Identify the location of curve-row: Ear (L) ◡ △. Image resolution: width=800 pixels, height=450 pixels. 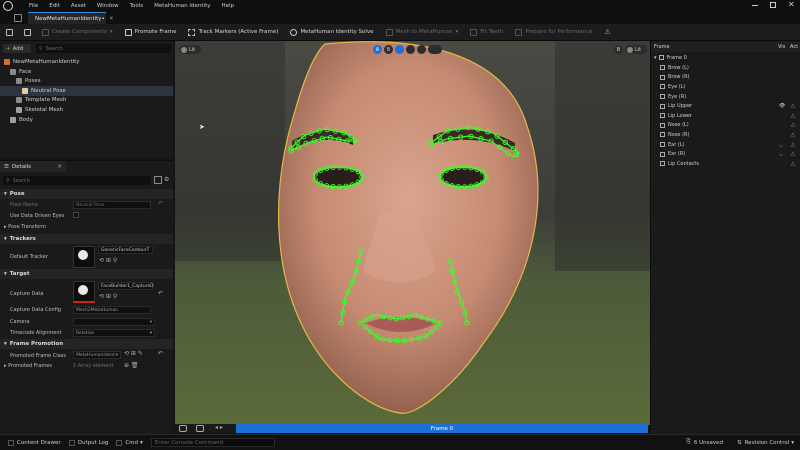
(725, 145).